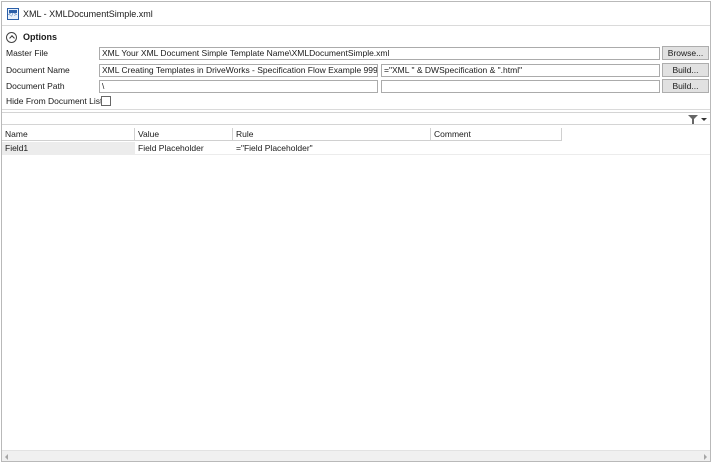  I want to click on column-header-rule: Rule, so click(332, 134).